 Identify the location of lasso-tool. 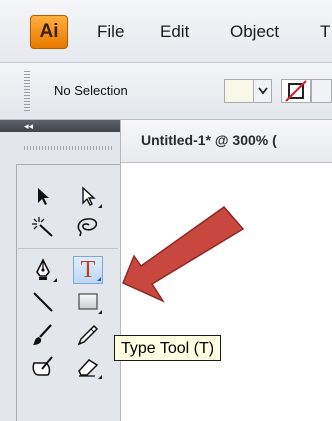
(88, 227).